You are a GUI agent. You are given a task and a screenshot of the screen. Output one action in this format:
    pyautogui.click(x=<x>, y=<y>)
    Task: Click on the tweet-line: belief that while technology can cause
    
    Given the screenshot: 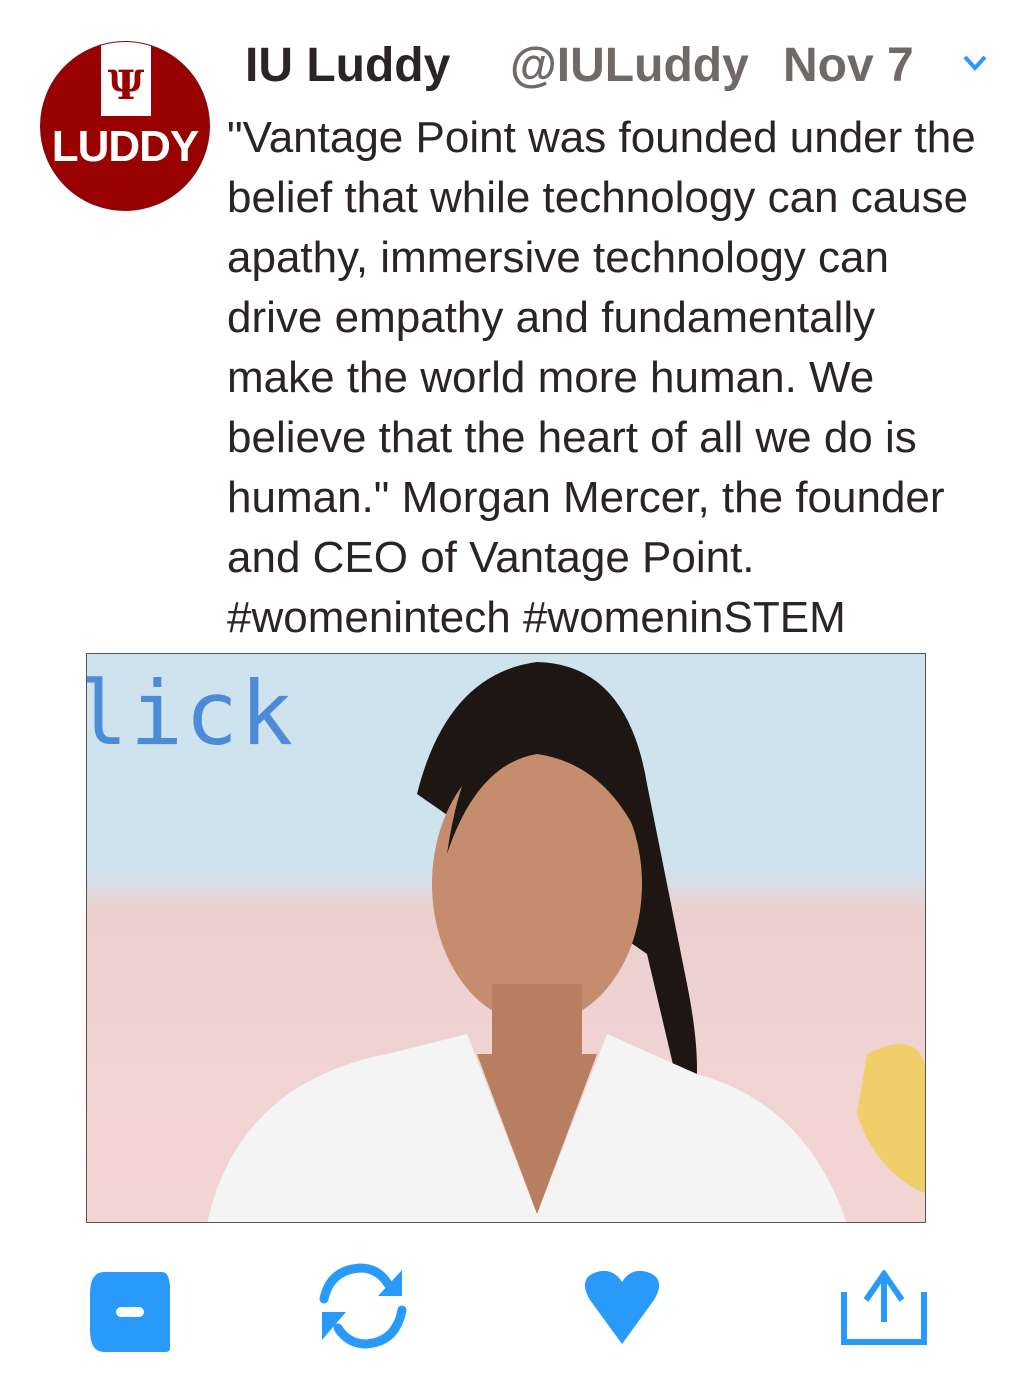 What is the action you would take?
    pyautogui.click(x=598, y=197)
    